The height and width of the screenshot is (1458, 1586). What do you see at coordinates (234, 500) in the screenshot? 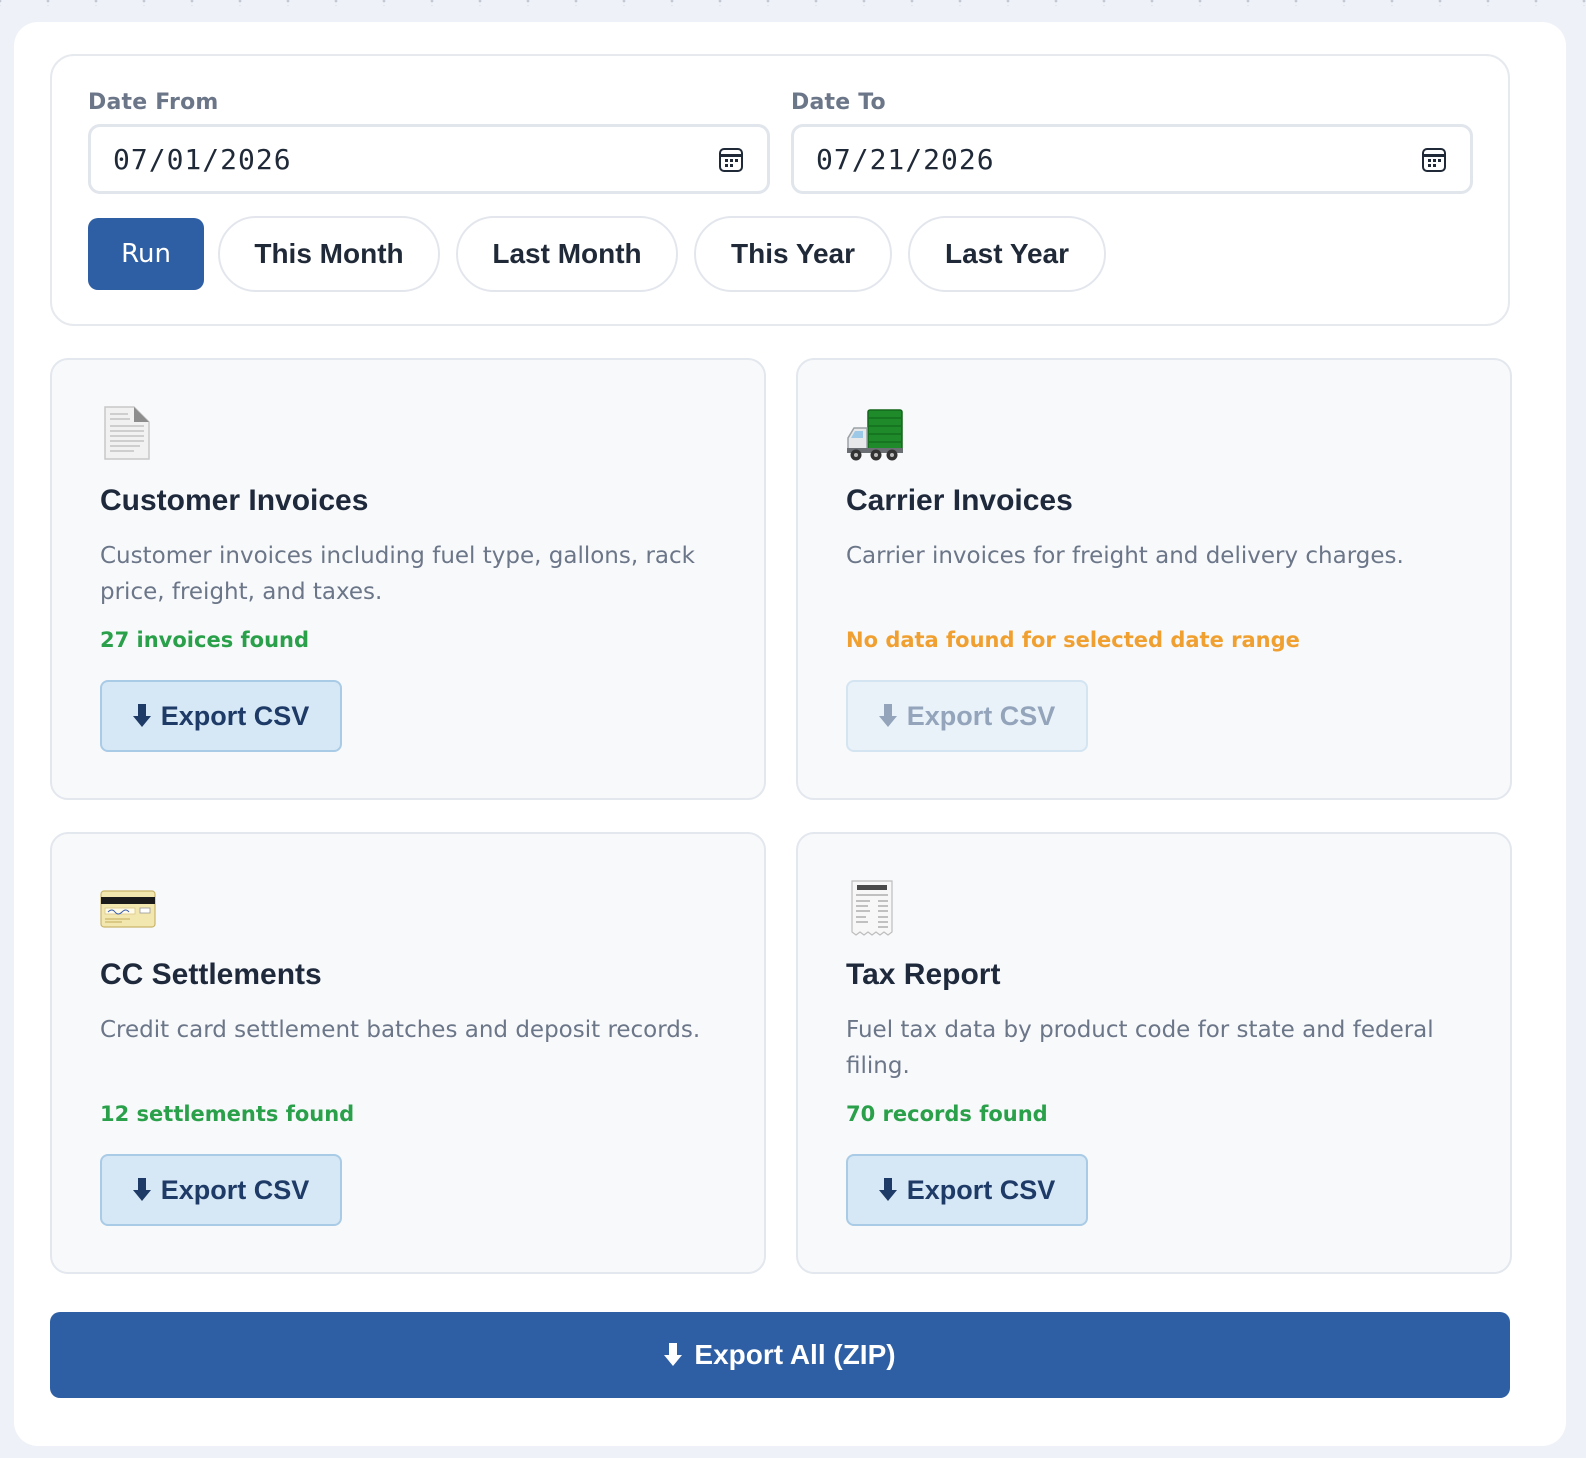
I see `card-title: Customer Invoices` at bounding box center [234, 500].